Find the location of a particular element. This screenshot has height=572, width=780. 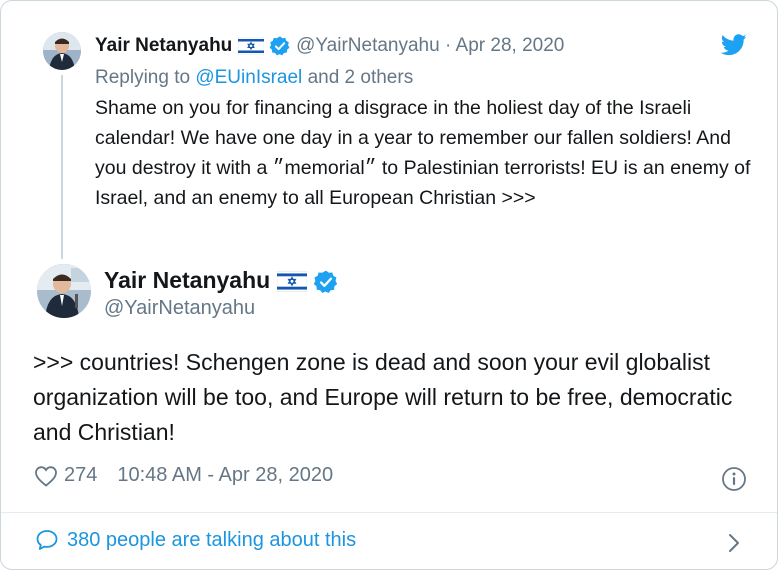

avatar is located at coordinates (62, 51).